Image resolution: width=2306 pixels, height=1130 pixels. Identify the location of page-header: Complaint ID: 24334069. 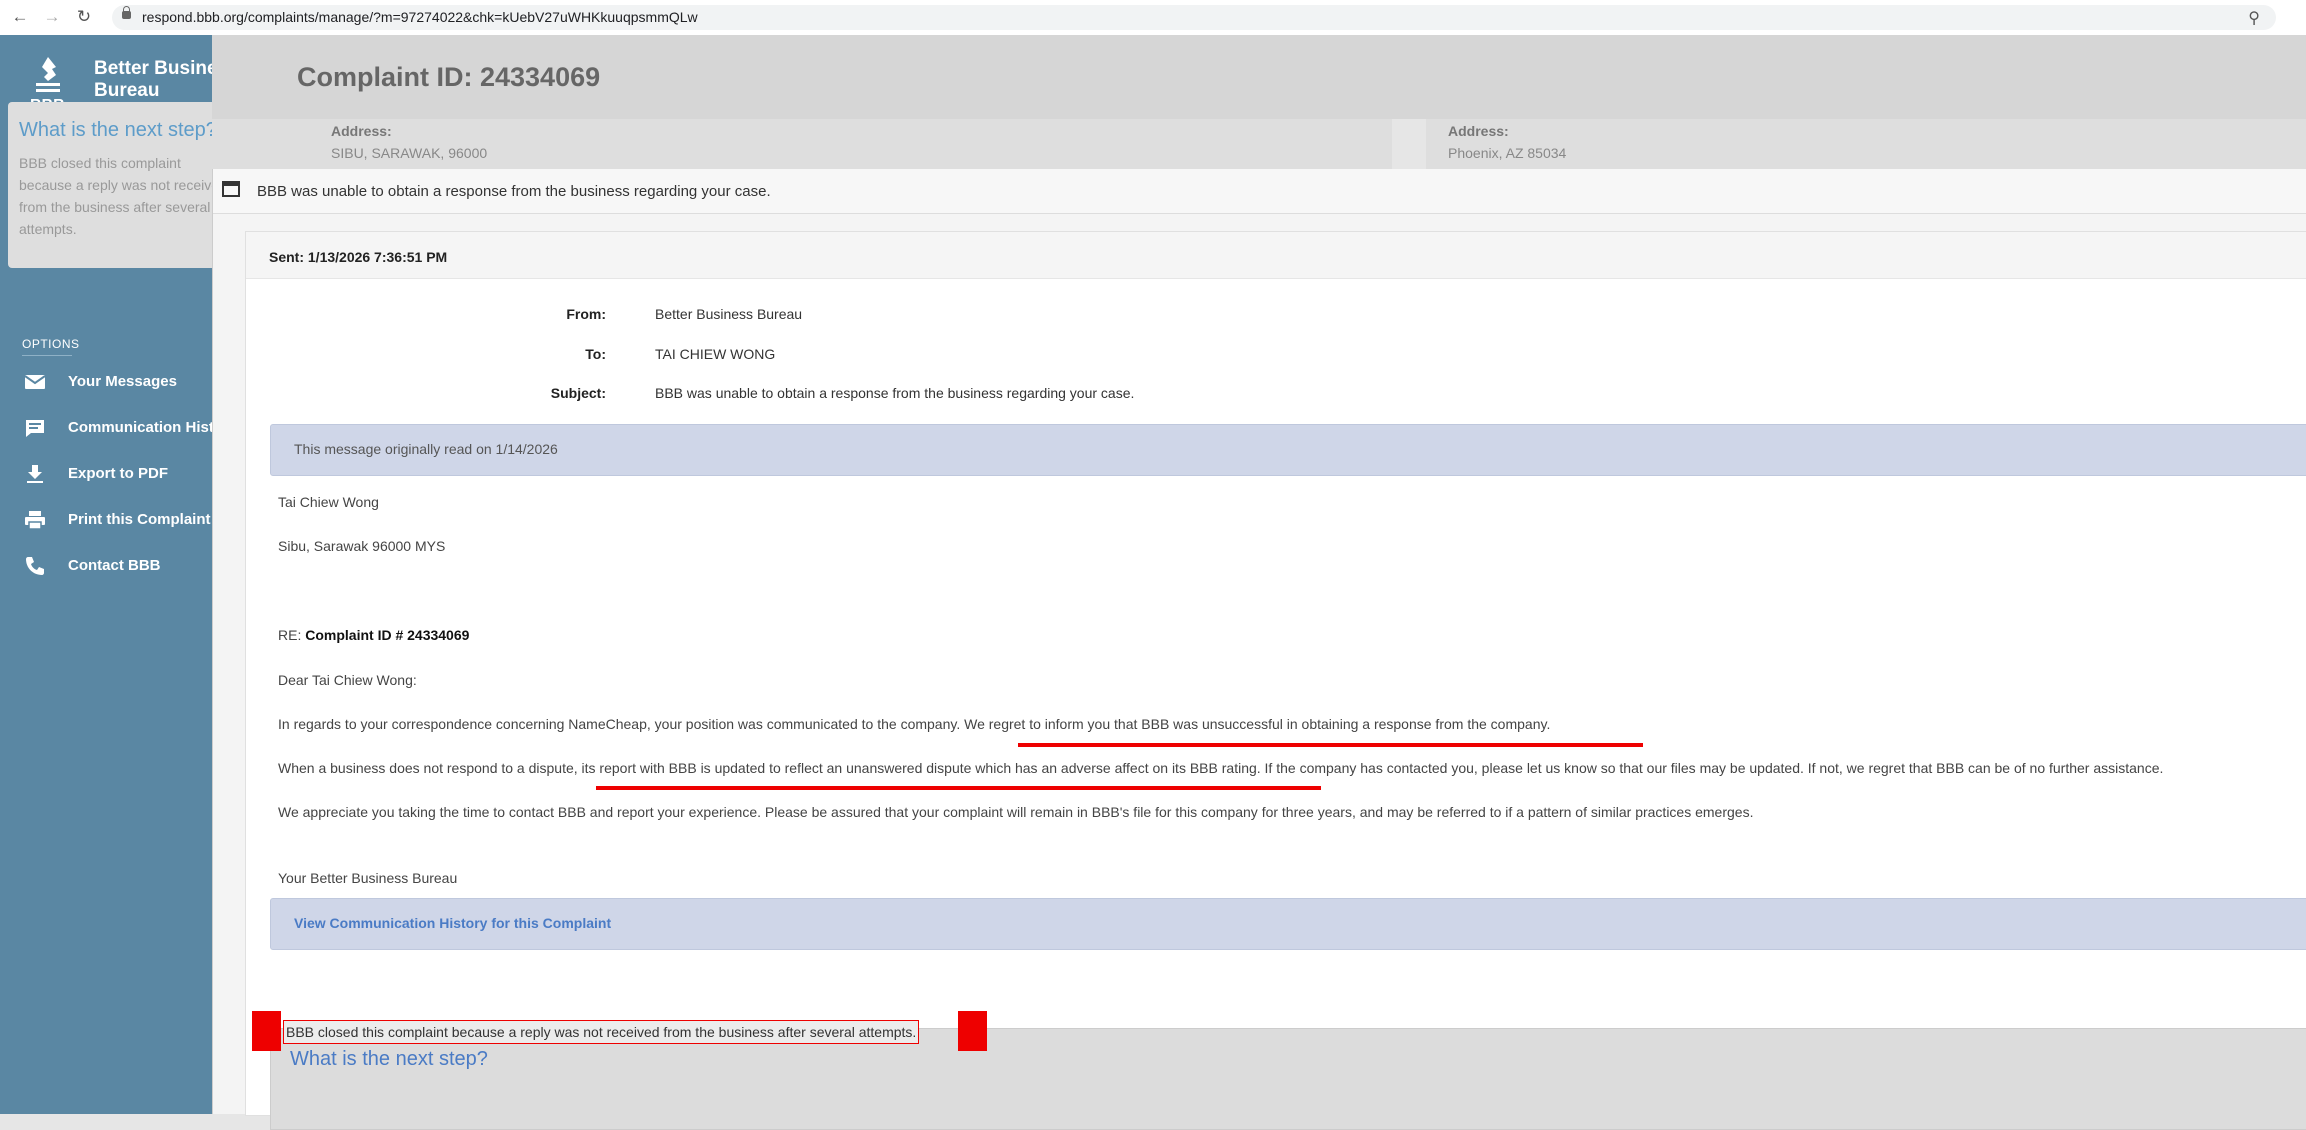
(1259, 77).